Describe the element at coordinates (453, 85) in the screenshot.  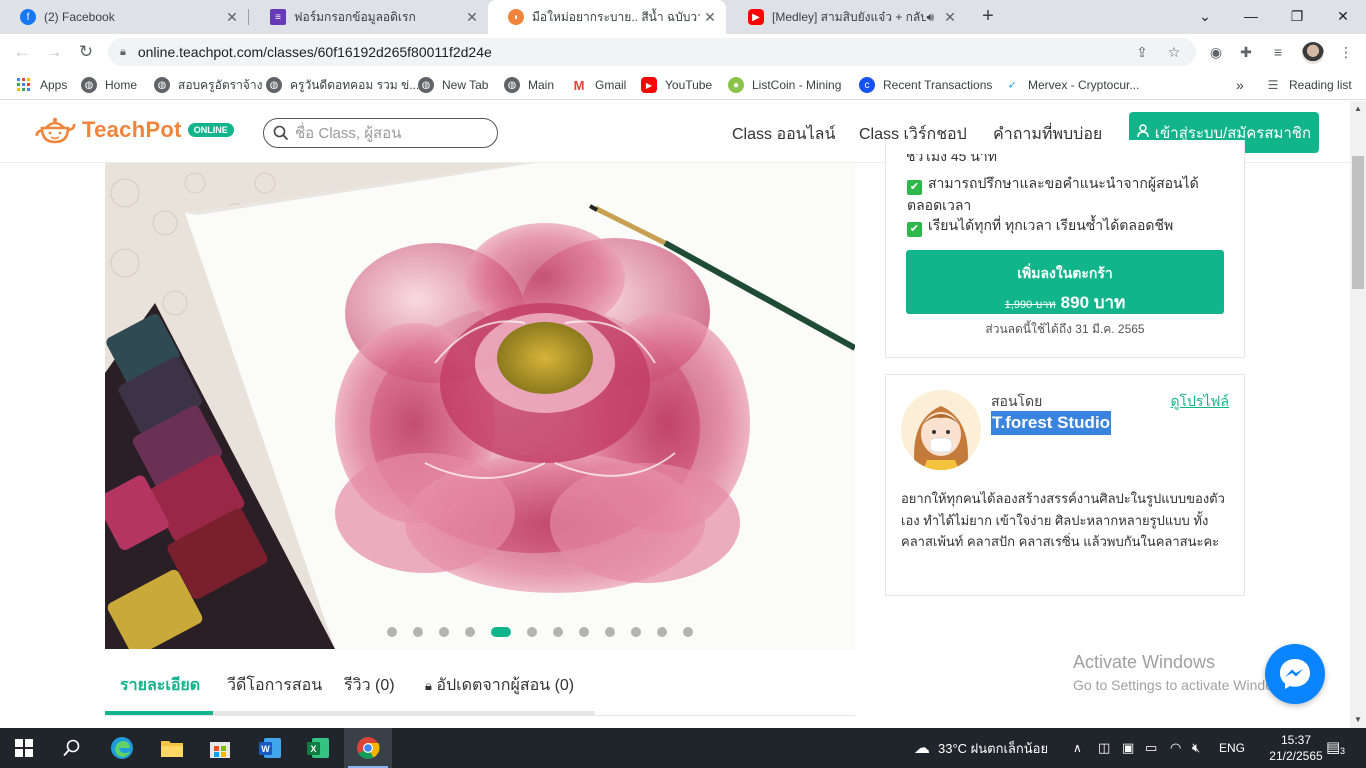
I see `bookmark-new-tab: ◍ New Tab` at that location.